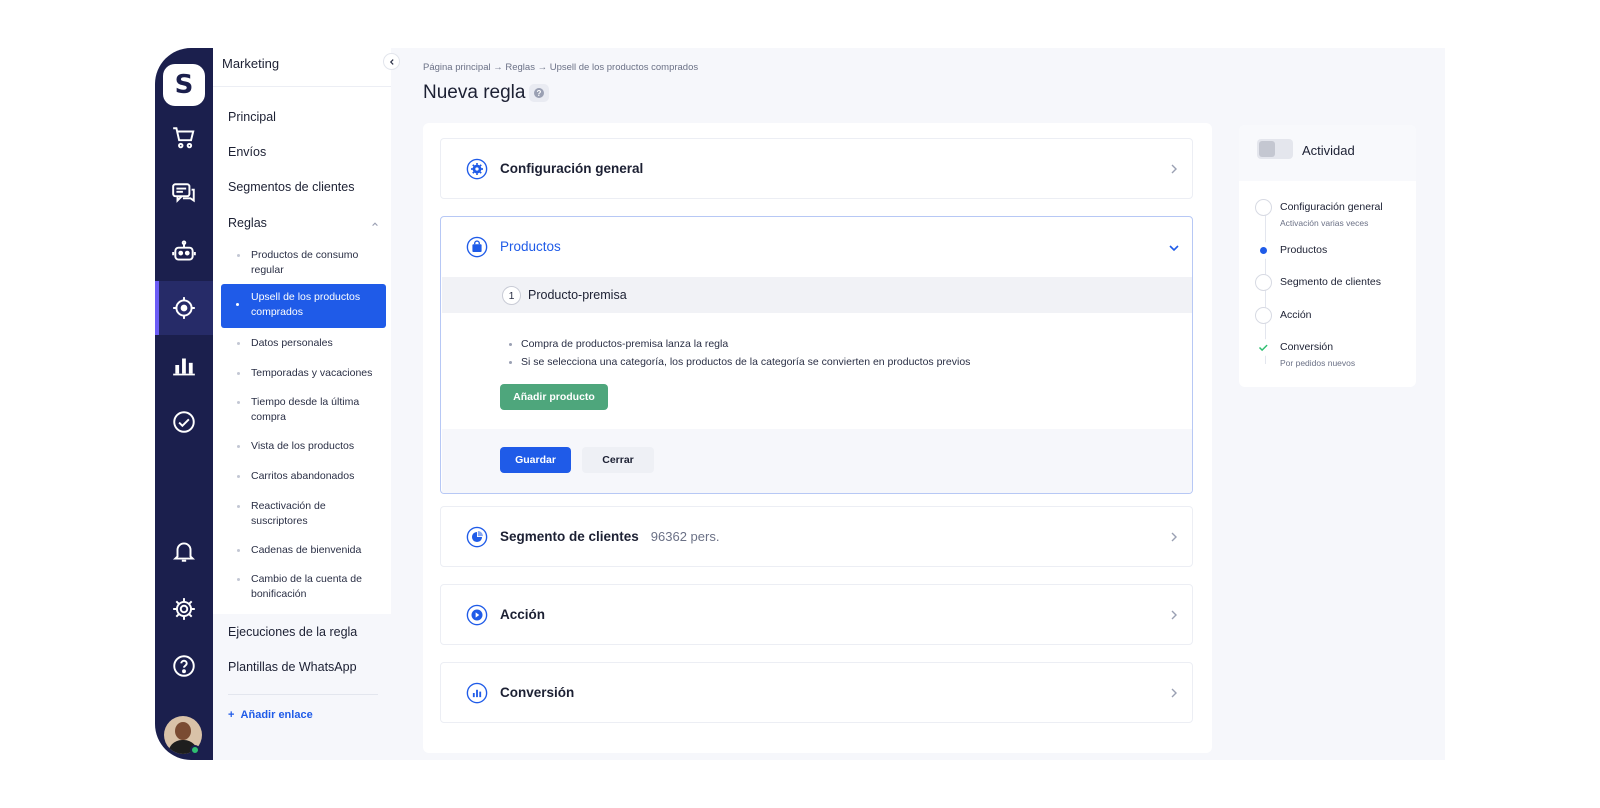 The image size is (1600, 808). I want to click on section-title: Conversión, so click(537, 692).